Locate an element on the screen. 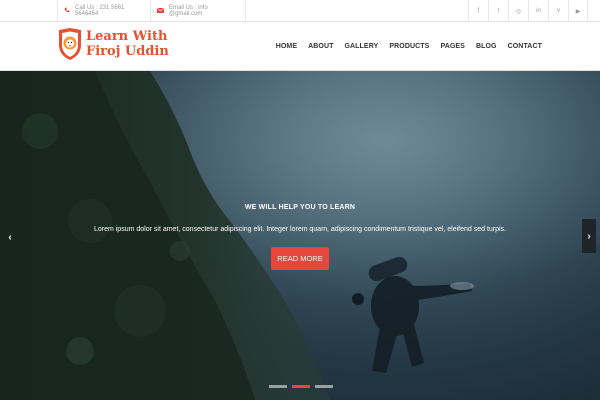 The height and width of the screenshot is (400, 600). nav-contact: CONTACT is located at coordinates (525, 46).